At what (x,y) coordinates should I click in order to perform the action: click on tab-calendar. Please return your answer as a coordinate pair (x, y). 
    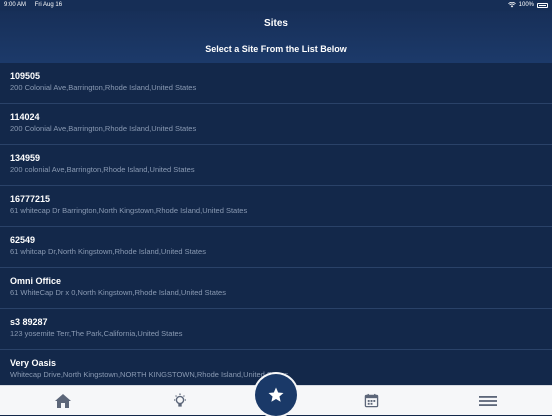
    Looking at the image, I should click on (371, 400).